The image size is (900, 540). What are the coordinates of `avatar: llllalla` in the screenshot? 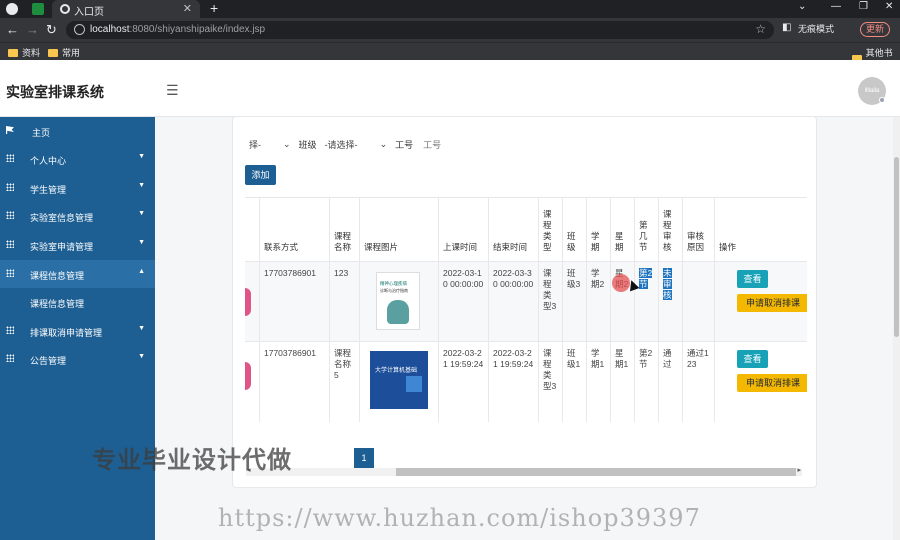 It's located at (872, 91).